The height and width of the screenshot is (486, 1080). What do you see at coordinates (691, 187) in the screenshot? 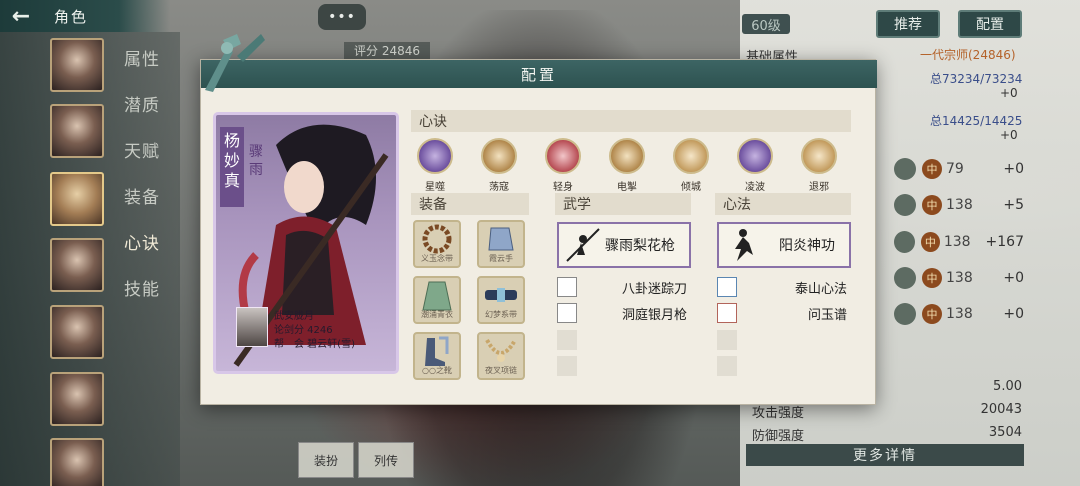
I see `skill-label: 倾城` at bounding box center [691, 187].